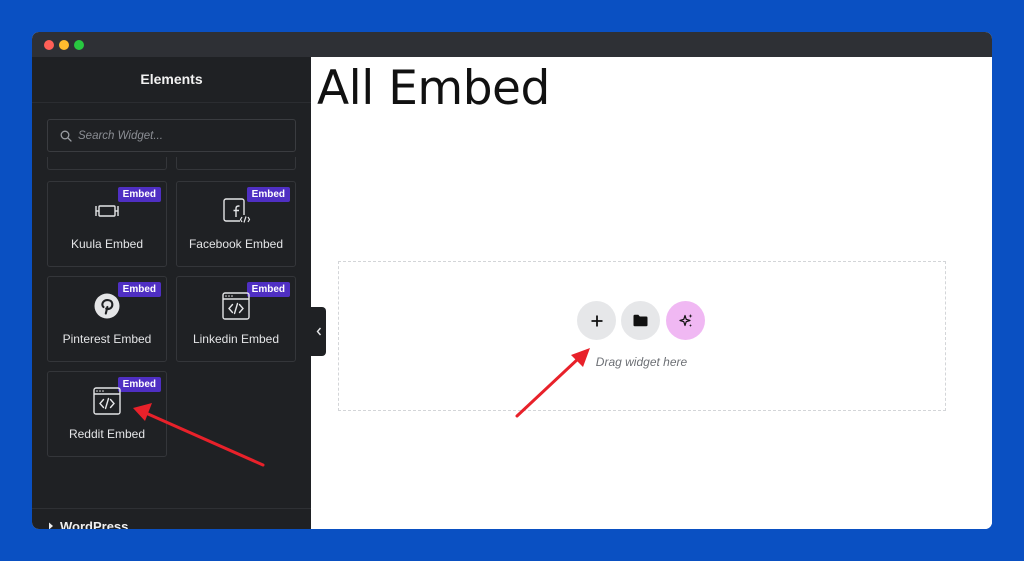  What do you see at coordinates (66, 136) in the screenshot?
I see `search-icon` at bounding box center [66, 136].